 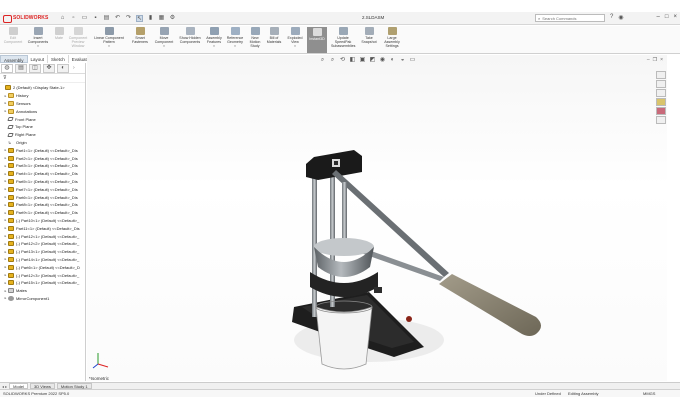 I want to click on viewport-minimize-icon: –, so click(x=648, y=60).